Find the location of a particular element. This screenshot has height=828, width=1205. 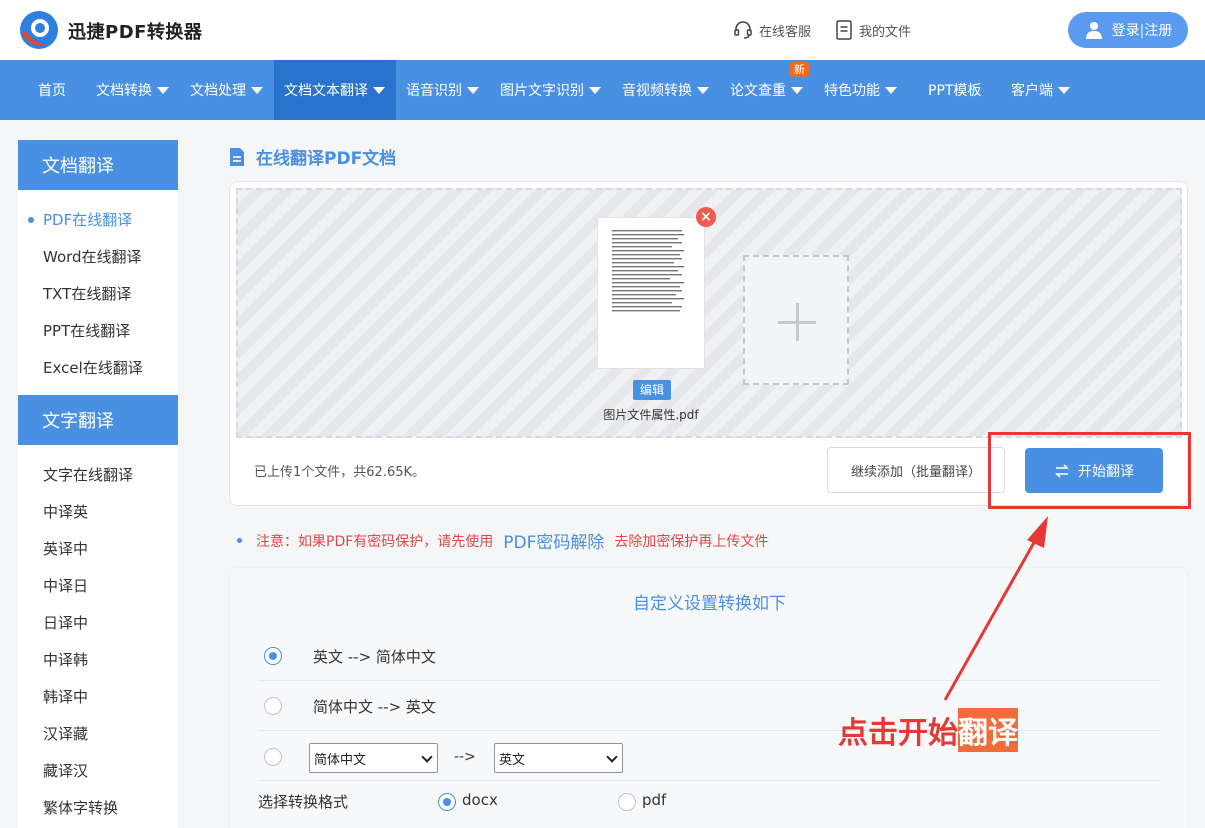

format-docx-label: docx is located at coordinates (480, 800).